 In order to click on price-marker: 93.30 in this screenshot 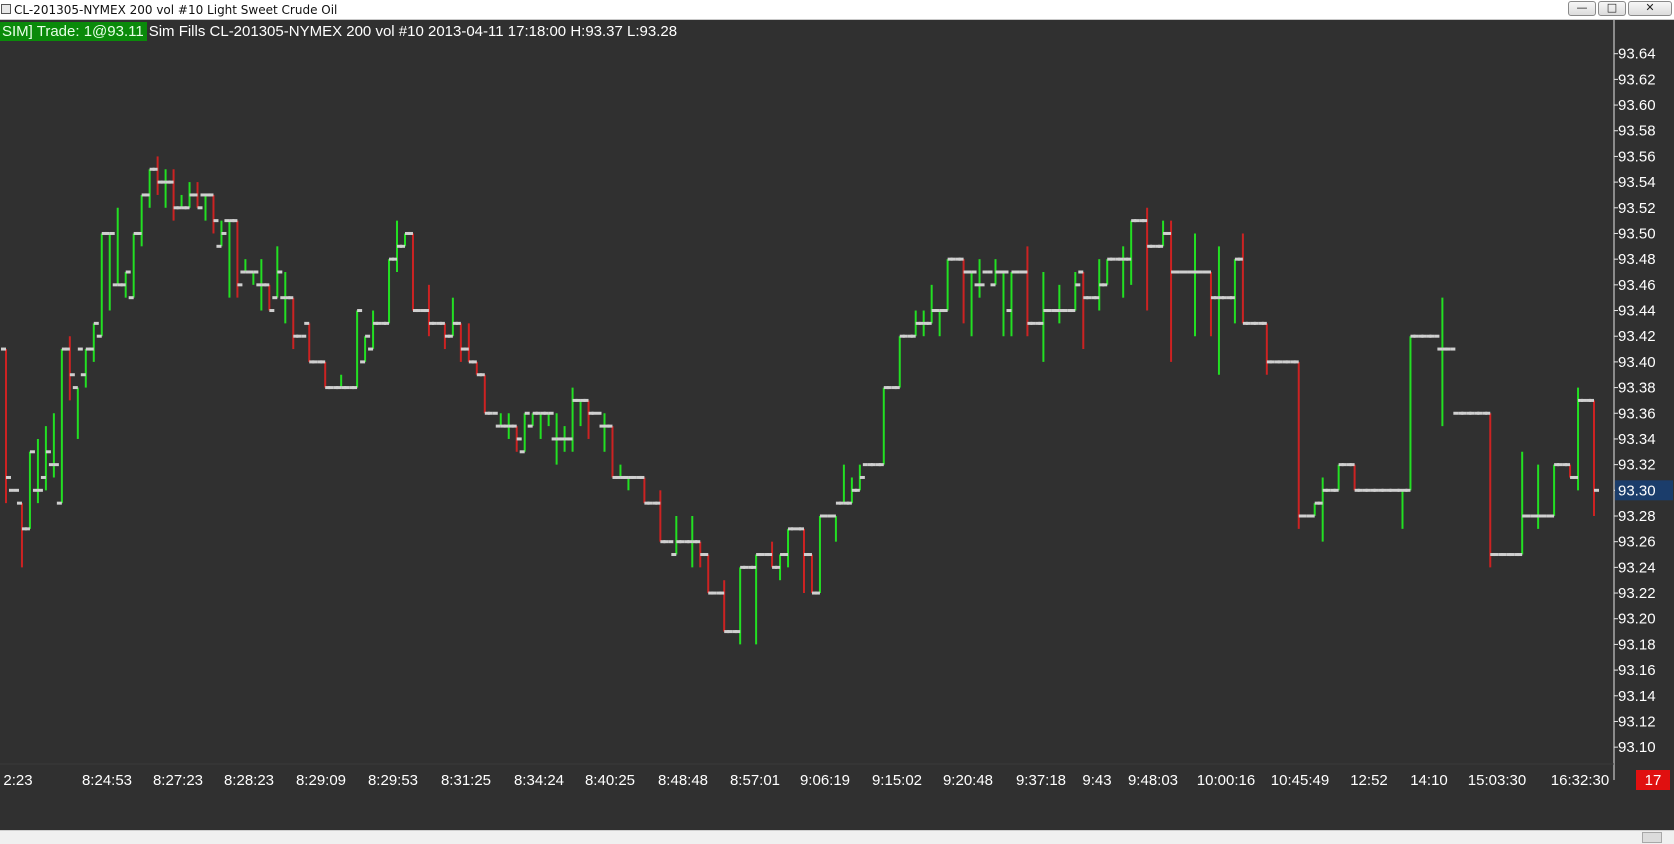, I will do `click(1644, 490)`.